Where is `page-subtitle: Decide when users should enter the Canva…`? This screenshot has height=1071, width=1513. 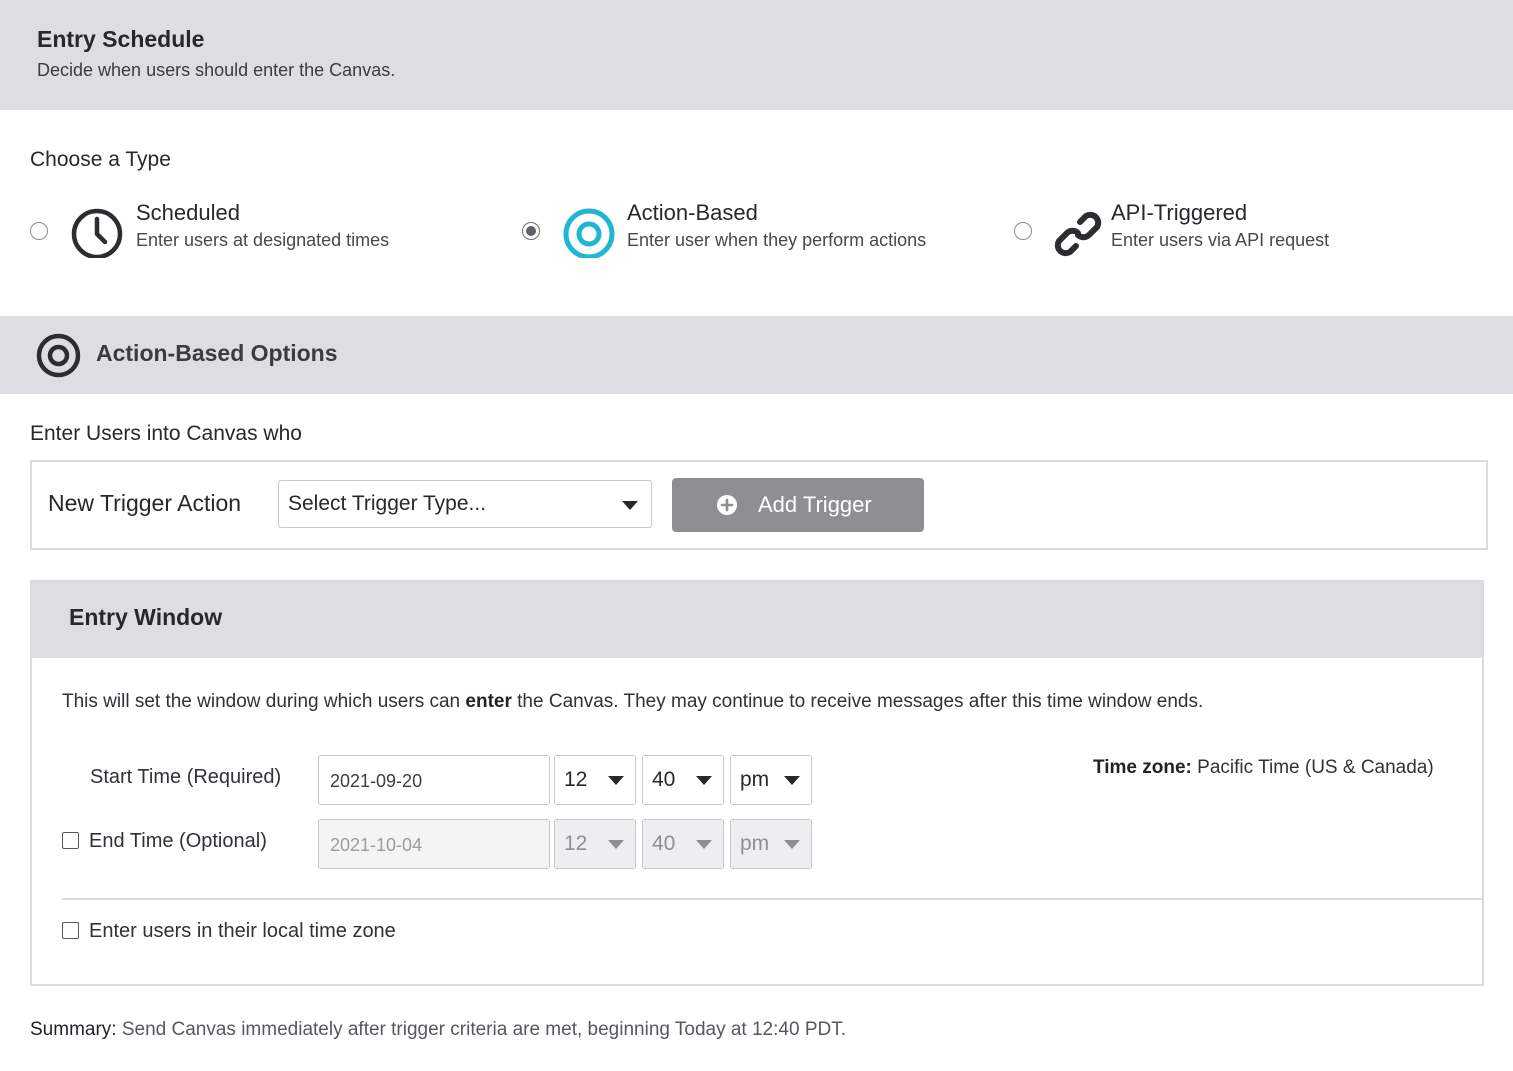 page-subtitle: Decide when users should enter the Canva… is located at coordinates (216, 70).